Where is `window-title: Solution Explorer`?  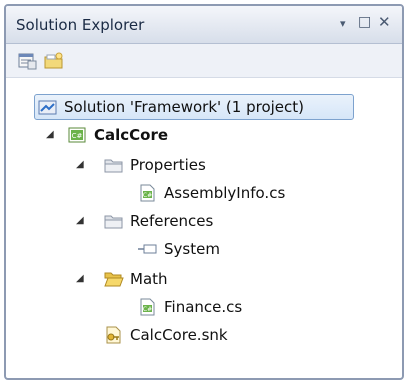
window-title: Solution Explorer is located at coordinates (80, 25).